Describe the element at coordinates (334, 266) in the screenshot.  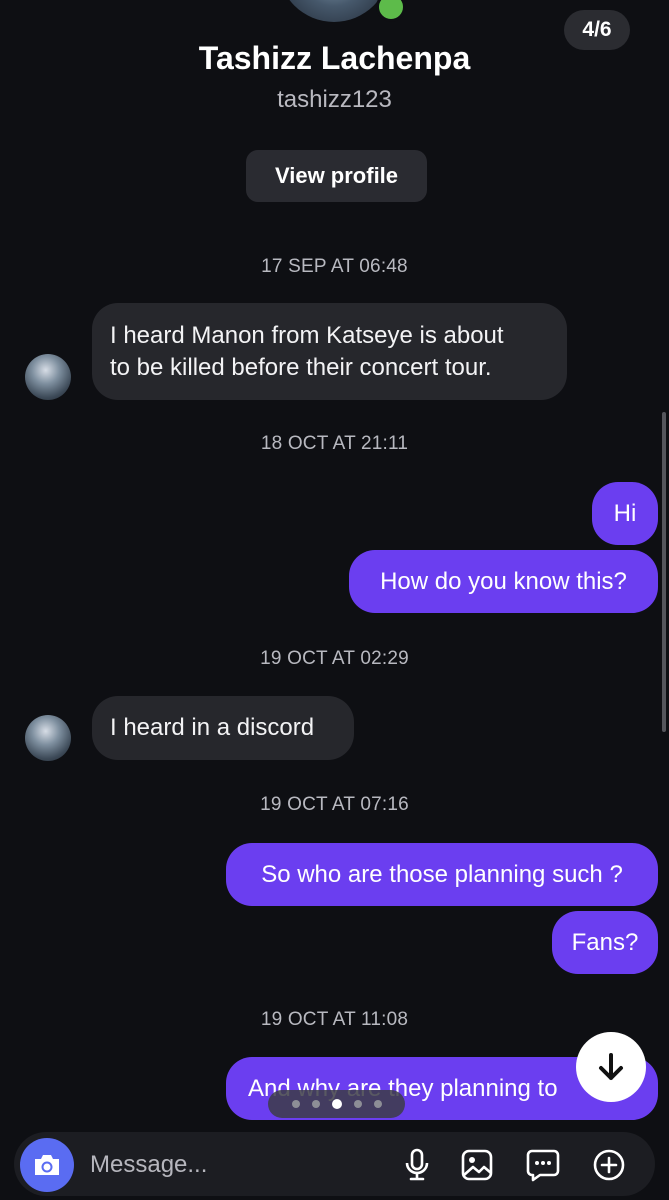
I see `timestamp: 17 SEP AT 06:48` at that location.